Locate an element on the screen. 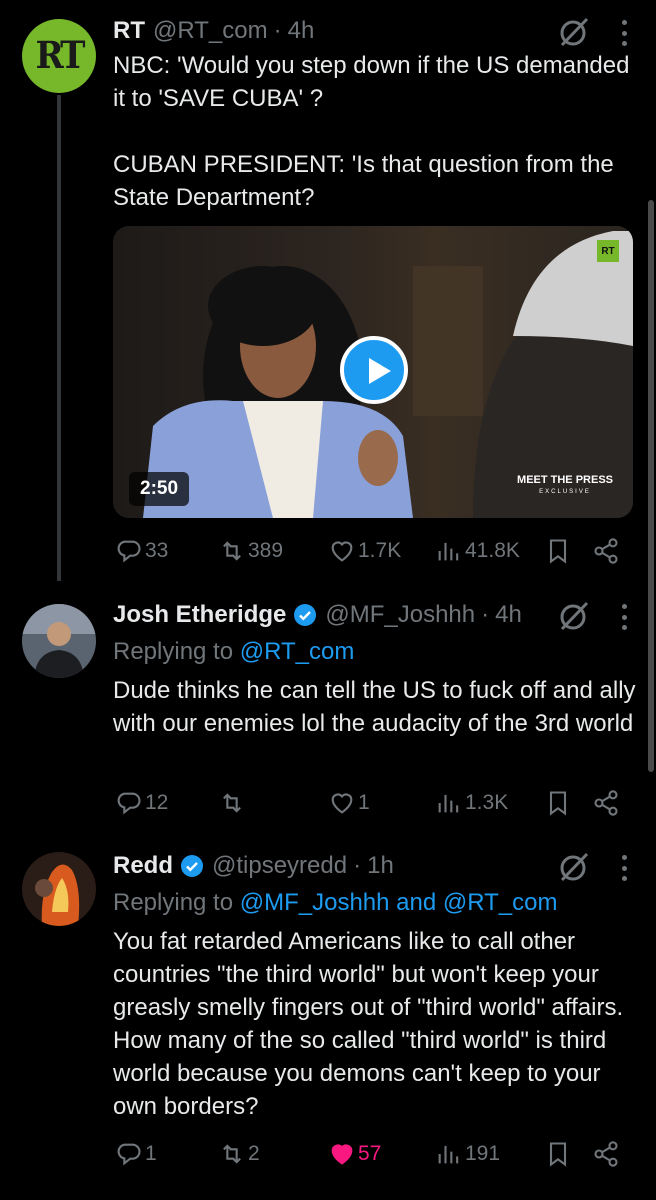  views-button: 191 is located at coordinates (467, 1154).